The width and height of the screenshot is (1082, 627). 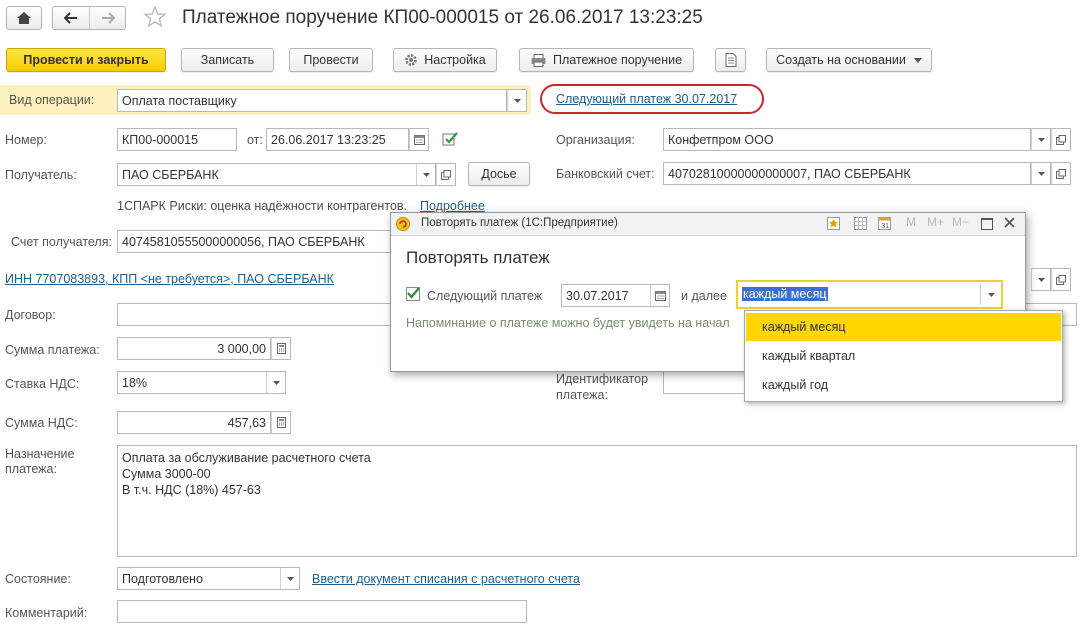 What do you see at coordinates (987, 224) in the screenshot?
I see `maximize-icon` at bounding box center [987, 224].